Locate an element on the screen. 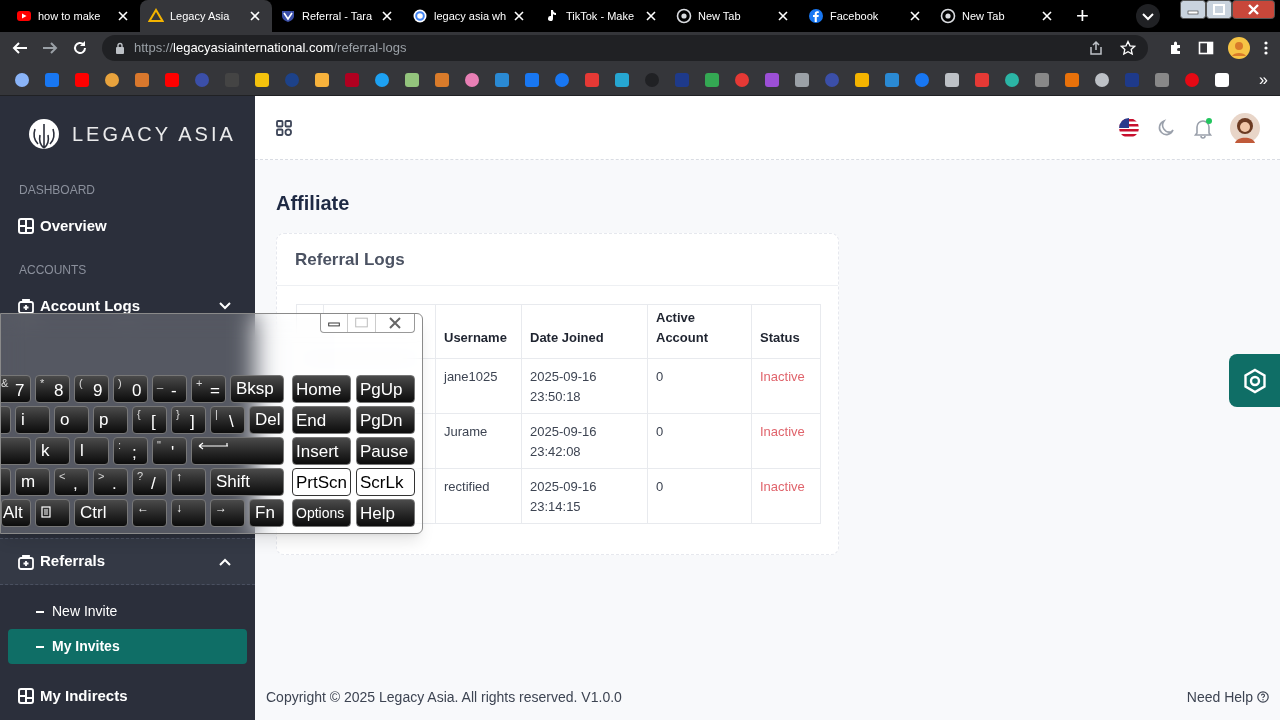  browser-tab: TikTok - Make is located at coordinates (602, 16).